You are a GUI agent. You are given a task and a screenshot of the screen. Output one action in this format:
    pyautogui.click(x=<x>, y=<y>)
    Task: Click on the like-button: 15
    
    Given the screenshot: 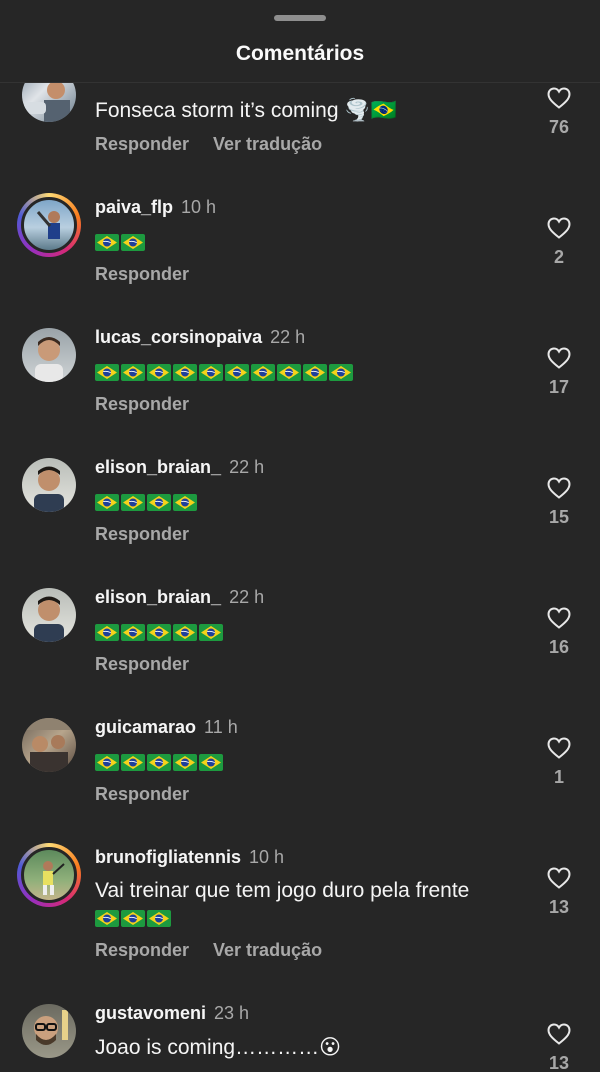 What is the action you would take?
    pyautogui.click(x=559, y=502)
    